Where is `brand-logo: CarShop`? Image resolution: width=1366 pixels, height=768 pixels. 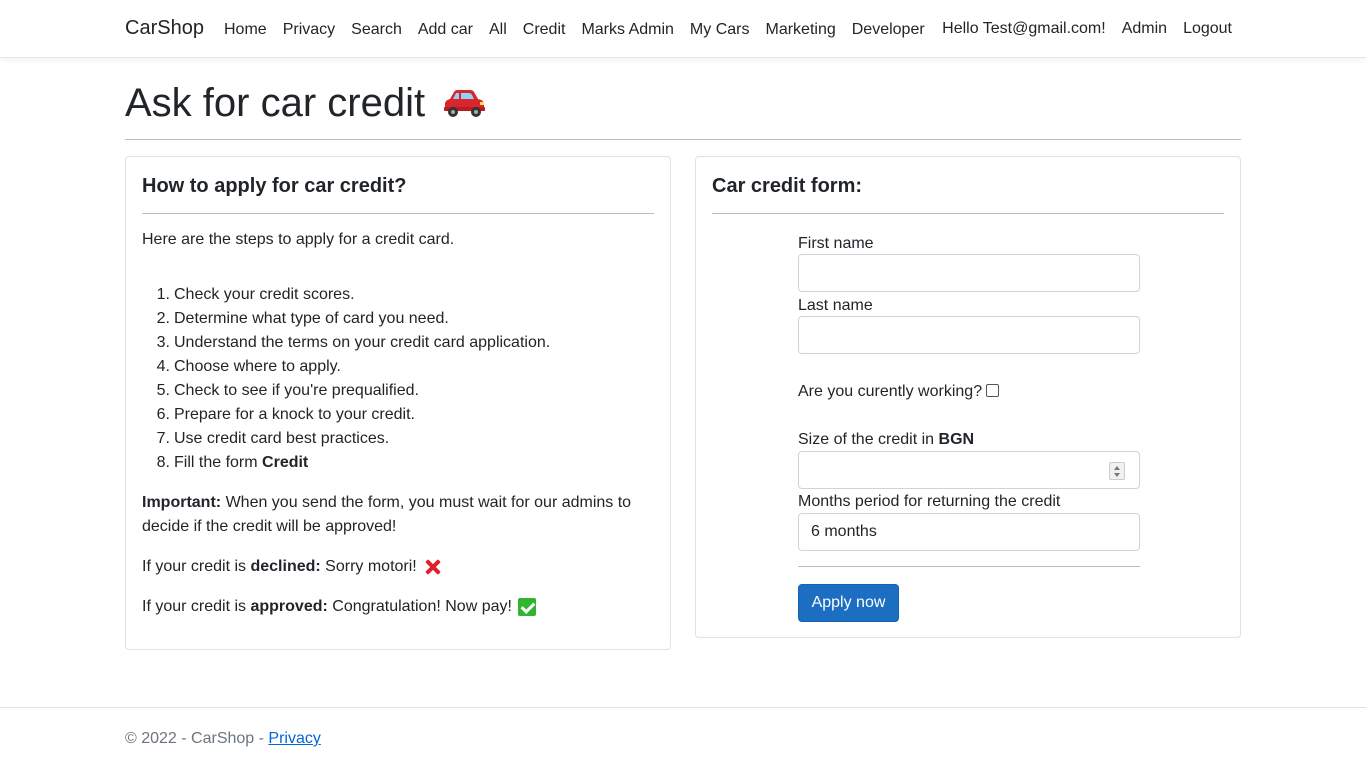 brand-logo: CarShop is located at coordinates (164, 28).